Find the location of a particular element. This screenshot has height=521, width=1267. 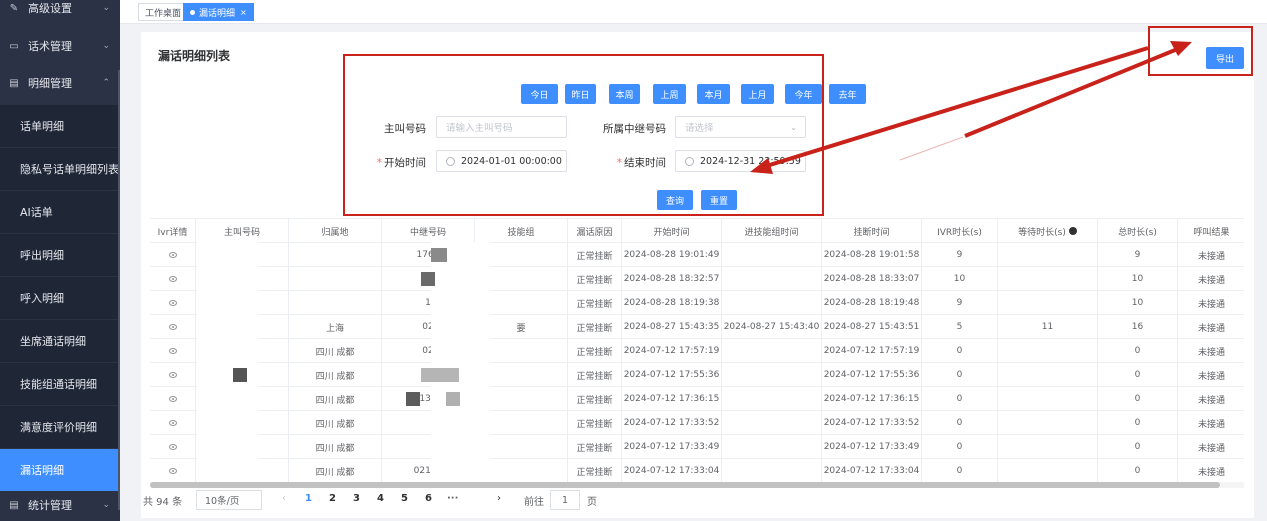

page-size-select: 10条/页 is located at coordinates (229, 500).